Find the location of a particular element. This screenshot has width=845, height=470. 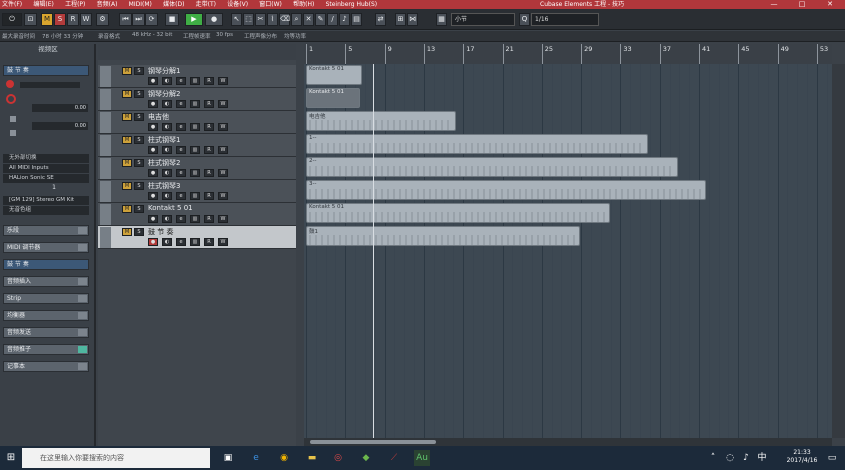

section-fader: 音频推子 is located at coordinates (46, 349).